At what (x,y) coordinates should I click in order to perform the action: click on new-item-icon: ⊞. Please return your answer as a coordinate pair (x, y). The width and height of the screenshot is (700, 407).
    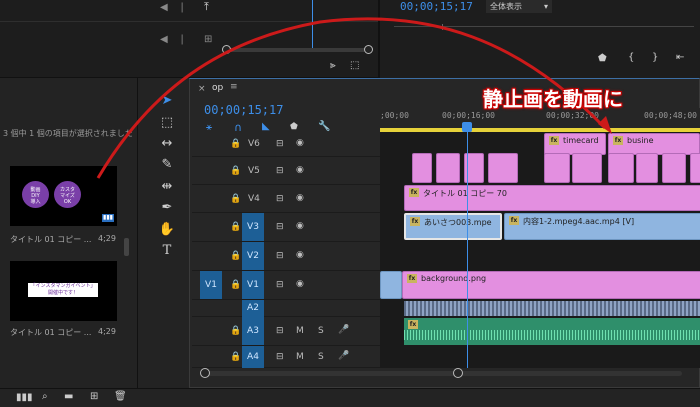
    Looking at the image, I should click on (94, 396).